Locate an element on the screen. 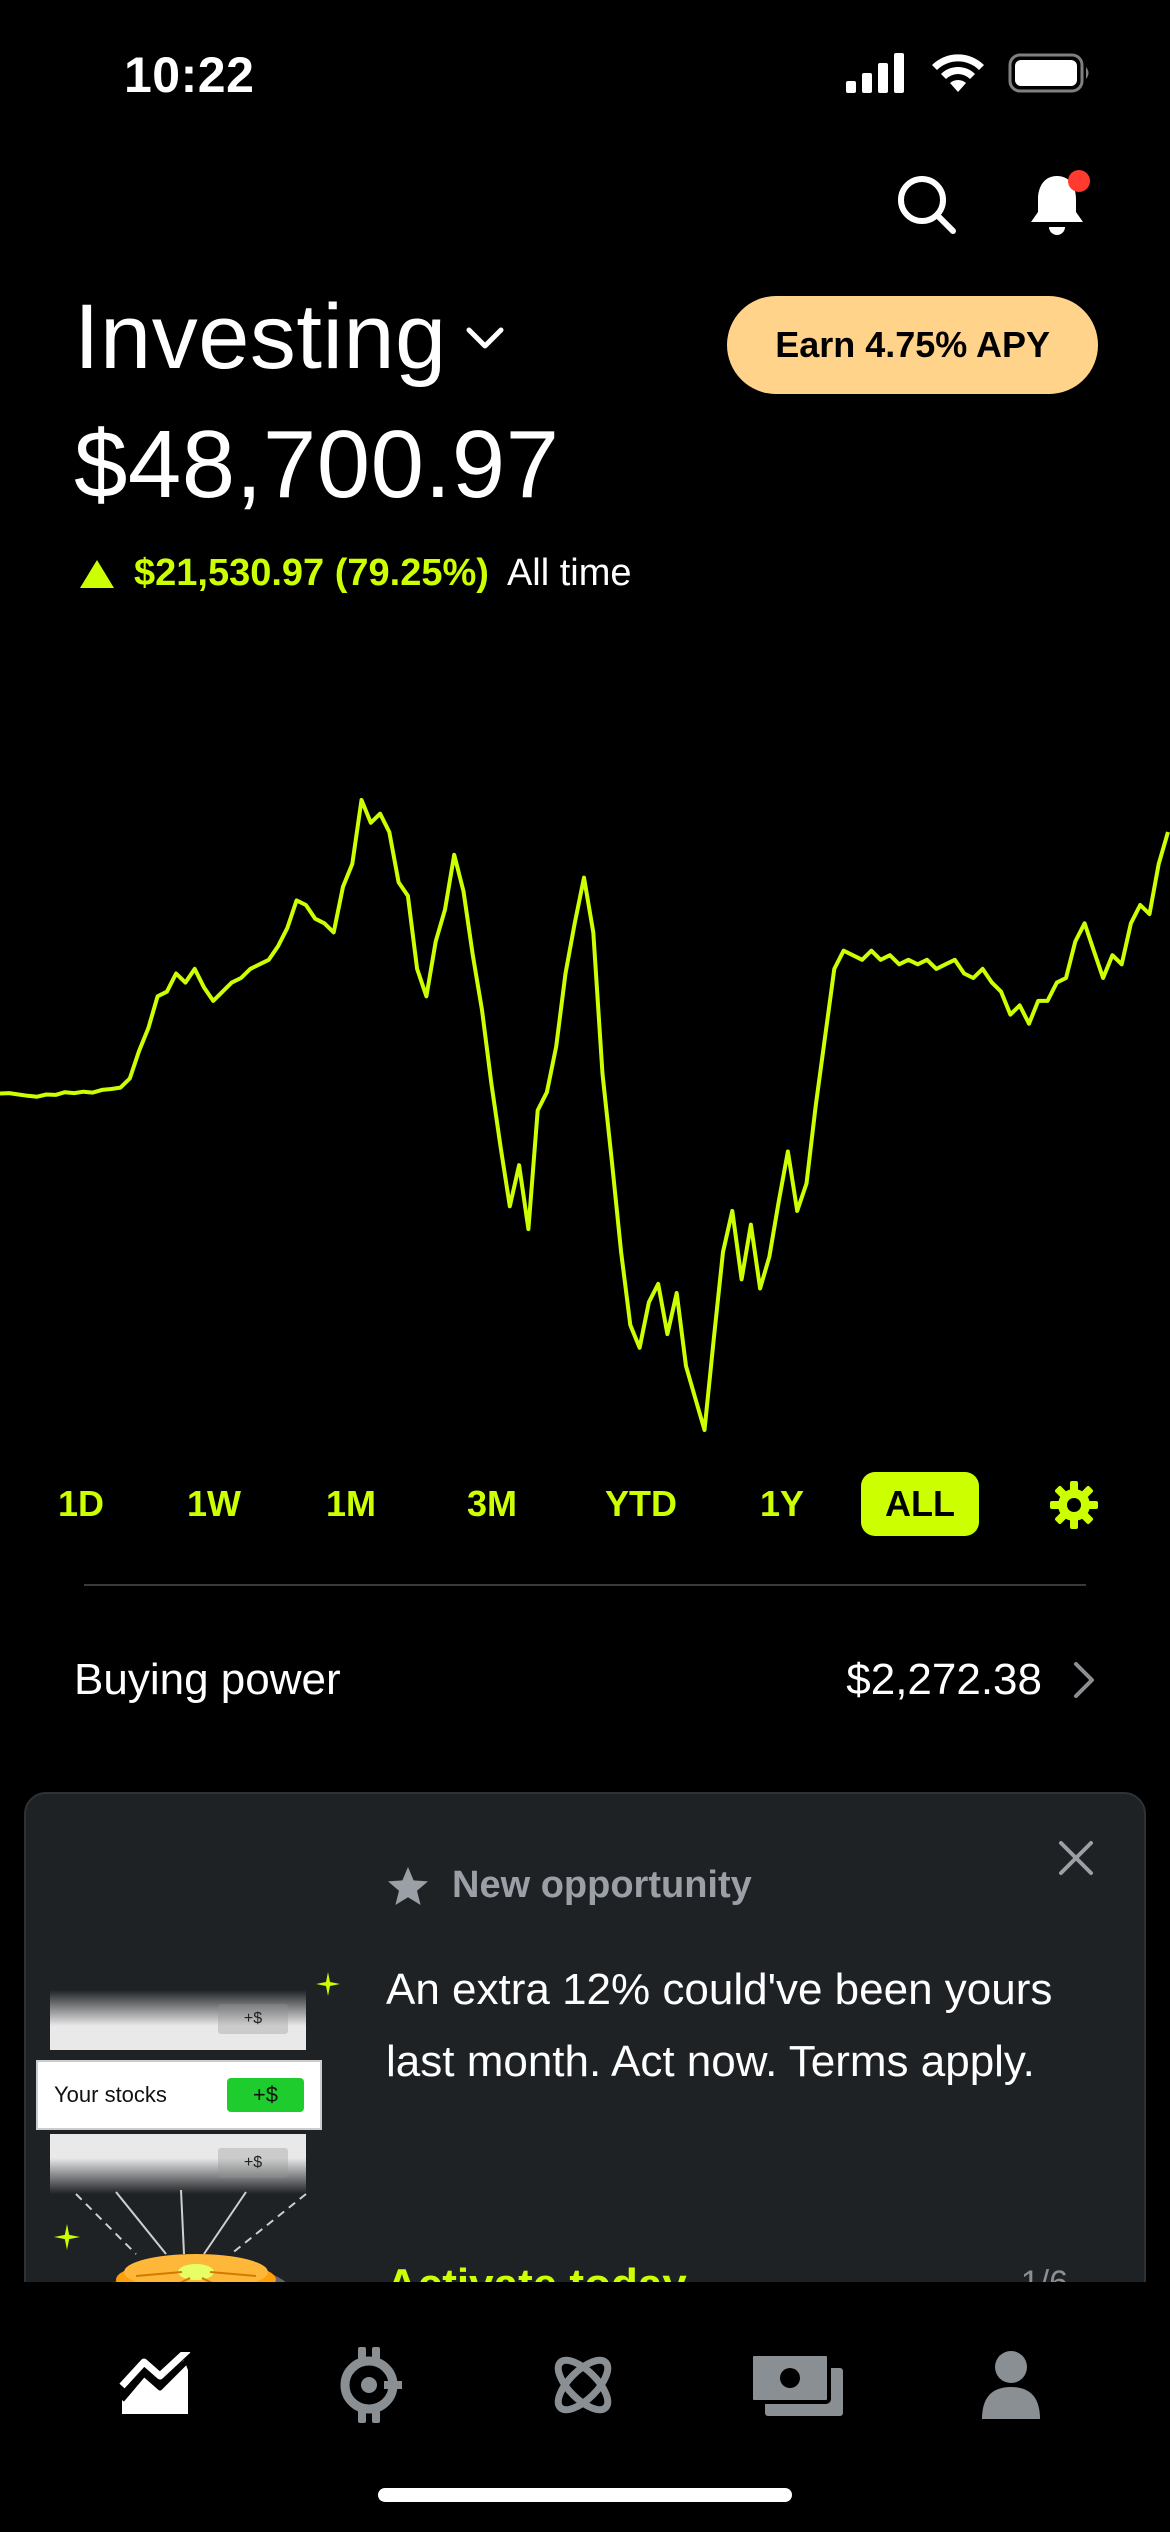 The width and height of the screenshot is (1170, 2532). status-icons is located at coordinates (968, 73).